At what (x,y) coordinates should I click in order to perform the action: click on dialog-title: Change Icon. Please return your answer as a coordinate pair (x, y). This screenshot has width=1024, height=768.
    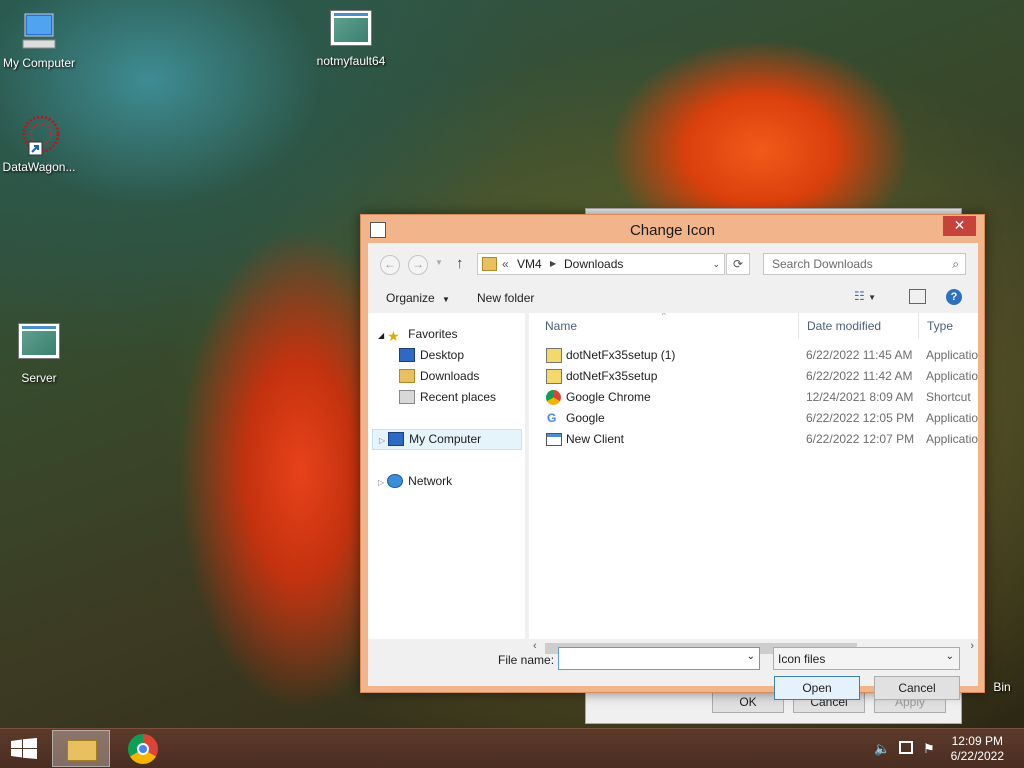
    Looking at the image, I should click on (672, 230).